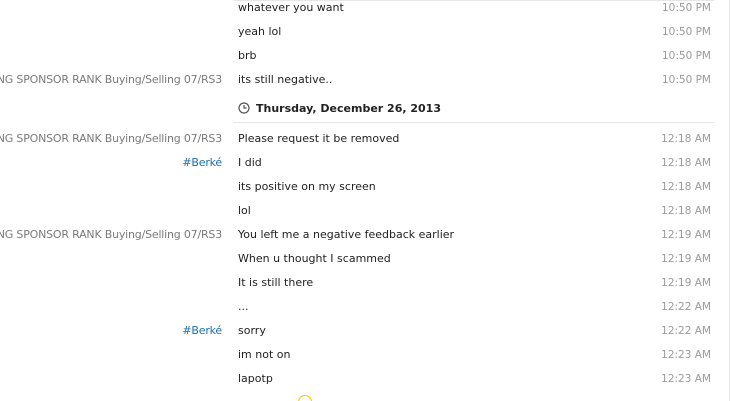 Image resolution: width=730 pixels, height=401 pixels. Describe the element at coordinates (260, 31) in the screenshot. I see `message-text: yeah lol` at that location.